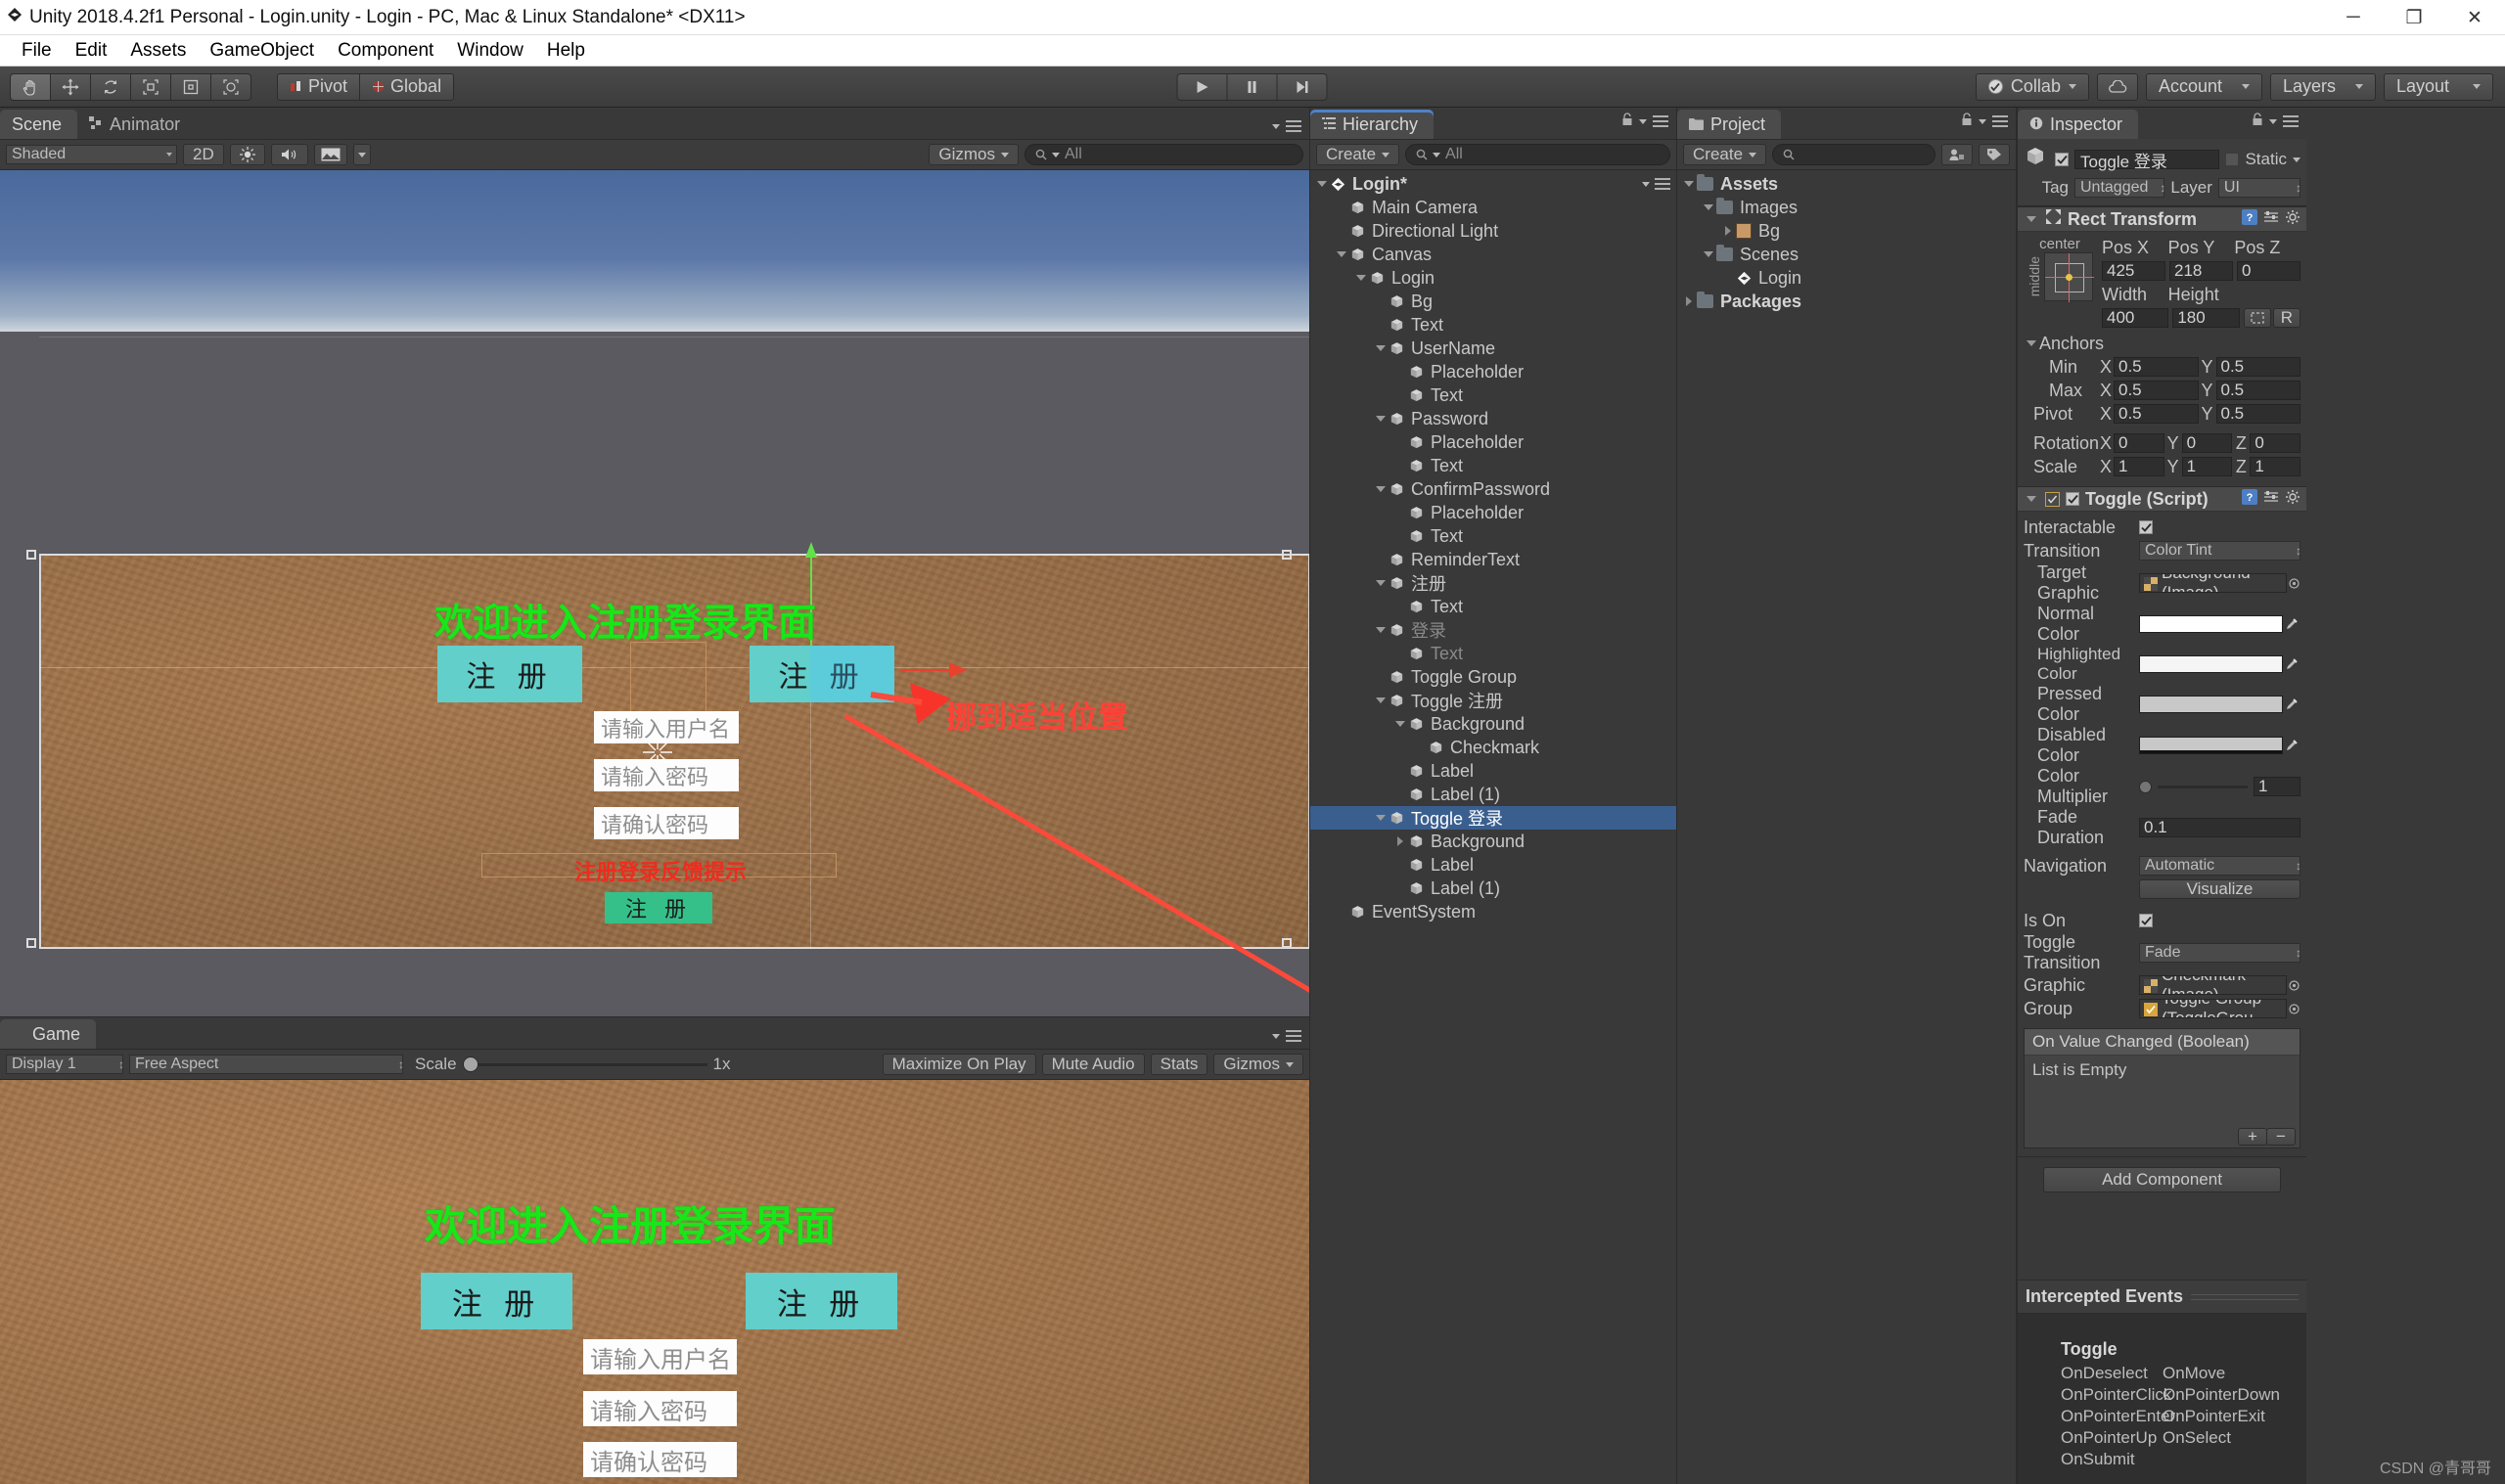 This screenshot has width=2505, height=1484. Describe the element at coordinates (666, 823) in the screenshot. I see `scene-confirm-field: 请确认密码` at that location.